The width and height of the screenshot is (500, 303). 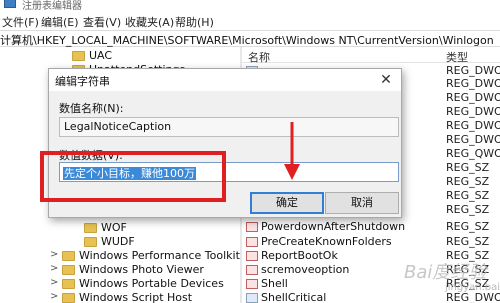 What do you see at coordinates (114, 227) in the screenshot?
I see `tree-item-label: WOF` at bounding box center [114, 227].